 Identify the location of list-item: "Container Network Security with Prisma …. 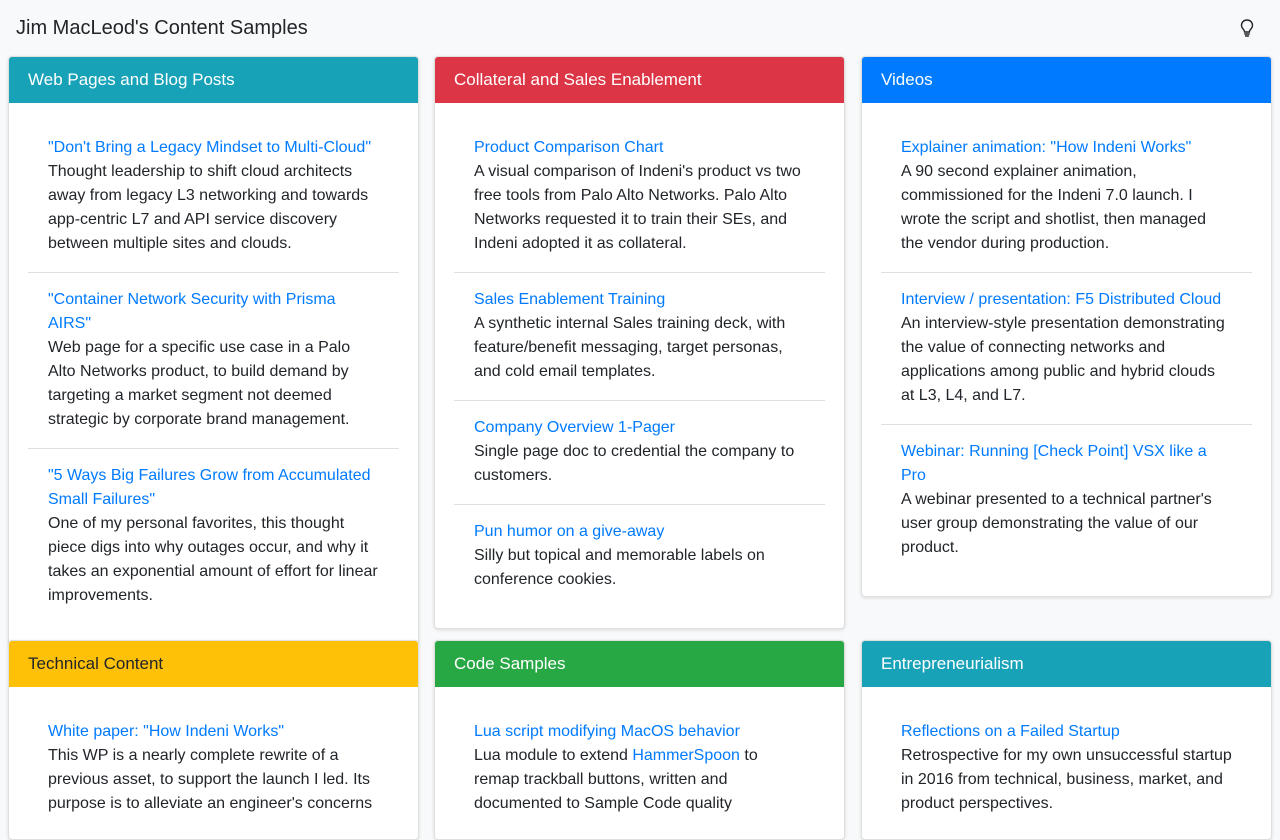
(213, 365).